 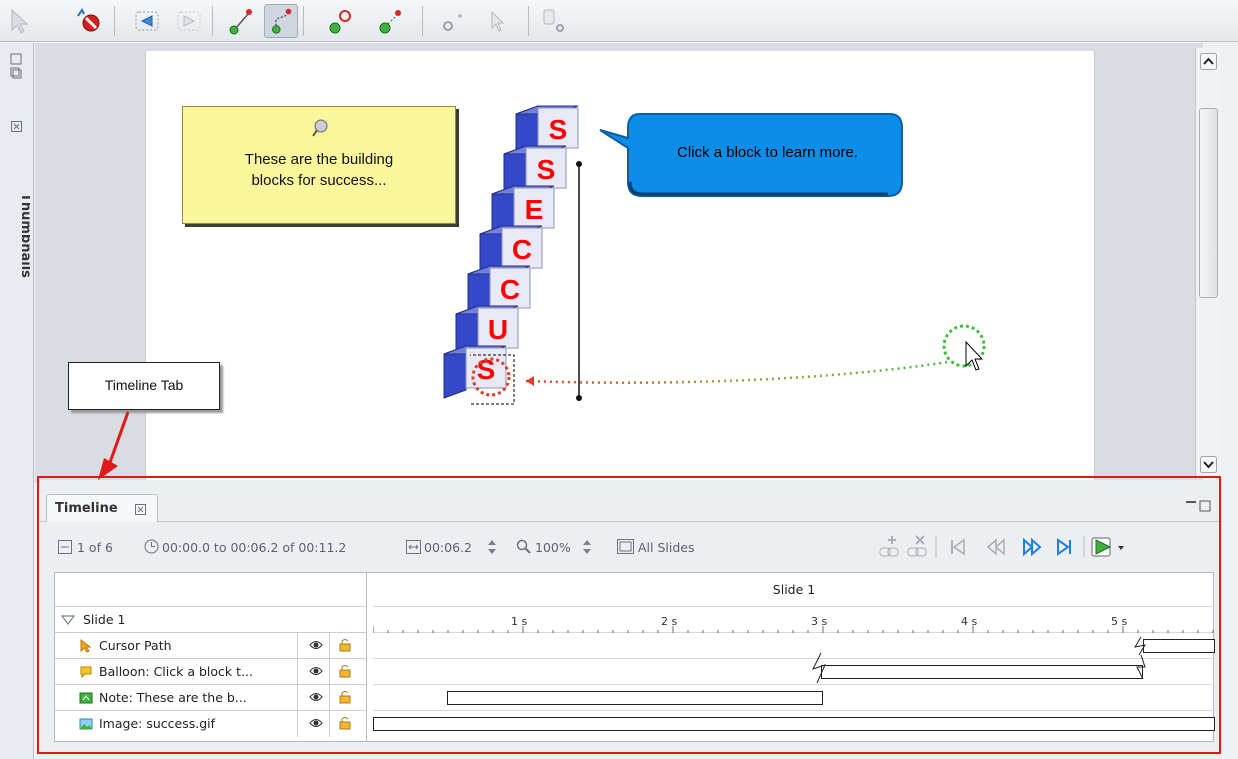 What do you see at coordinates (448, 547) in the screenshot?
I see `duration-value: 00:06.2` at bounding box center [448, 547].